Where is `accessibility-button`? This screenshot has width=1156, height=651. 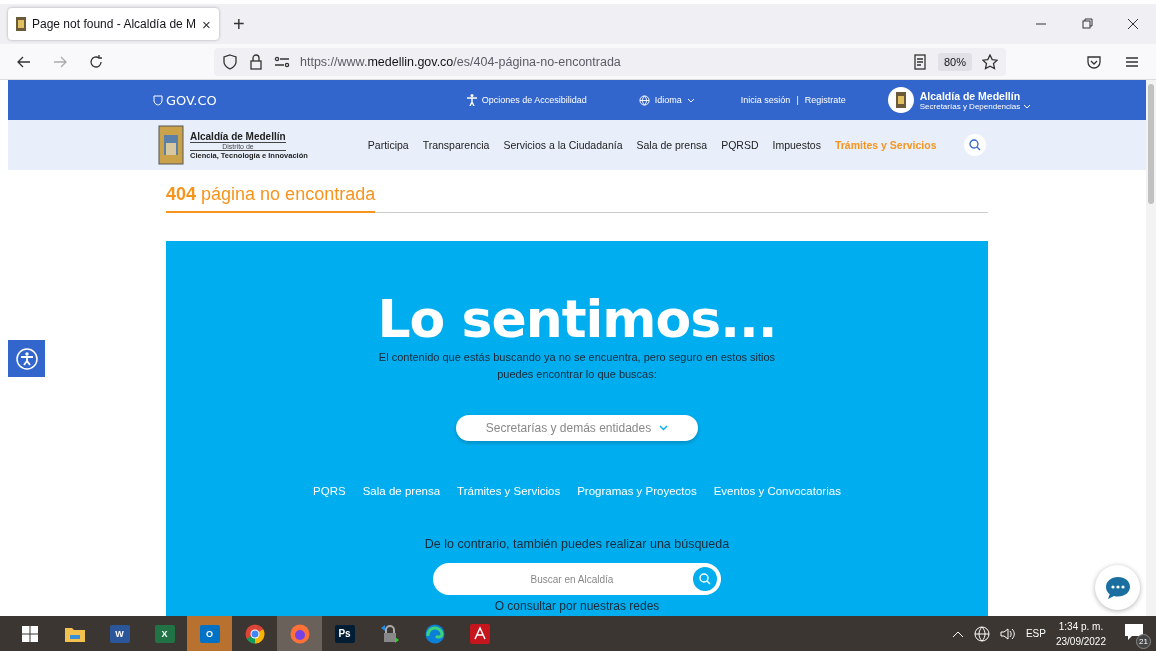
accessibility-button is located at coordinates (26, 358).